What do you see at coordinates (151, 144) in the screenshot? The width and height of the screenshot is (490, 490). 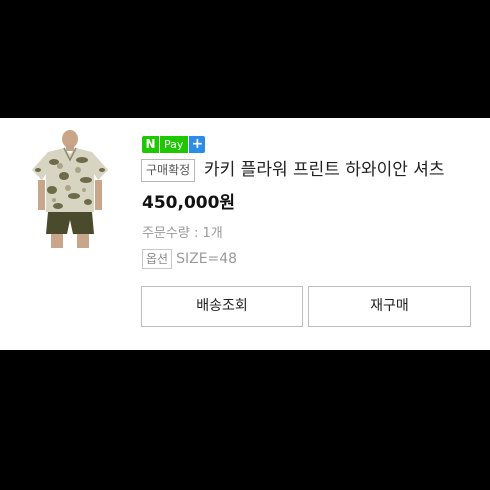 I see `naver-n-icon: N` at bounding box center [151, 144].